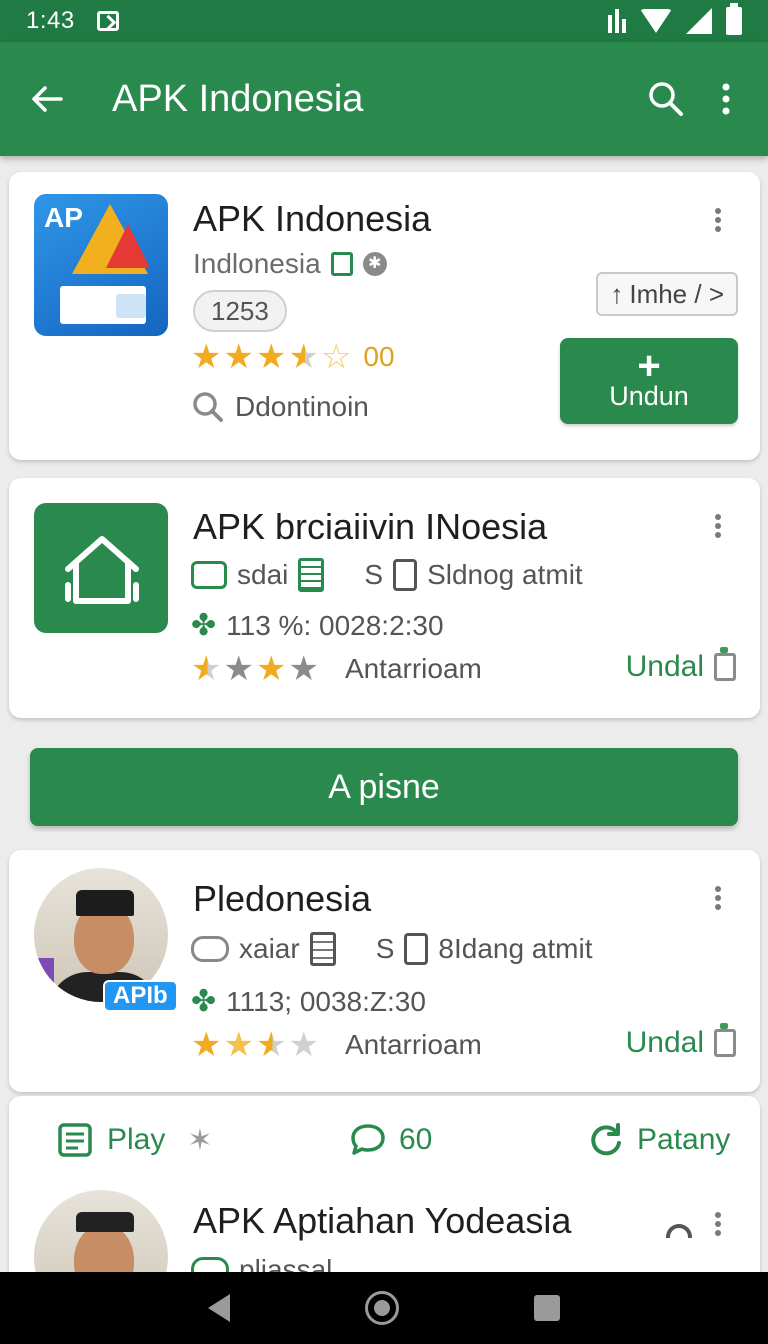 This screenshot has height=1344, width=768. I want to click on nav-recents-icon, so click(547, 1308).